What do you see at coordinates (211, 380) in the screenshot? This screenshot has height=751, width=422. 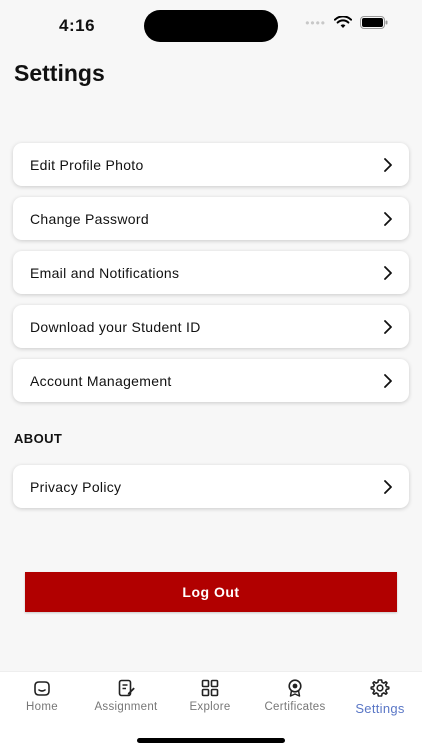 I see `menu-item-account-management: Account Management` at bounding box center [211, 380].